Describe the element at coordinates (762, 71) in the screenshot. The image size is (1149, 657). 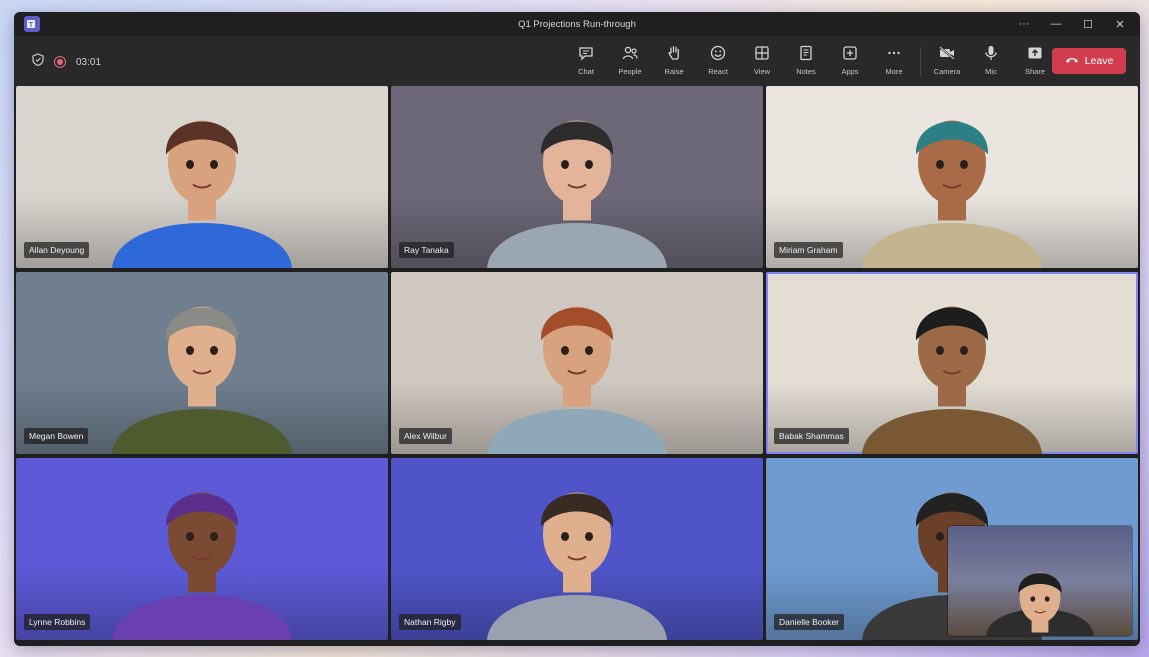
I see `tool-label: View` at that location.